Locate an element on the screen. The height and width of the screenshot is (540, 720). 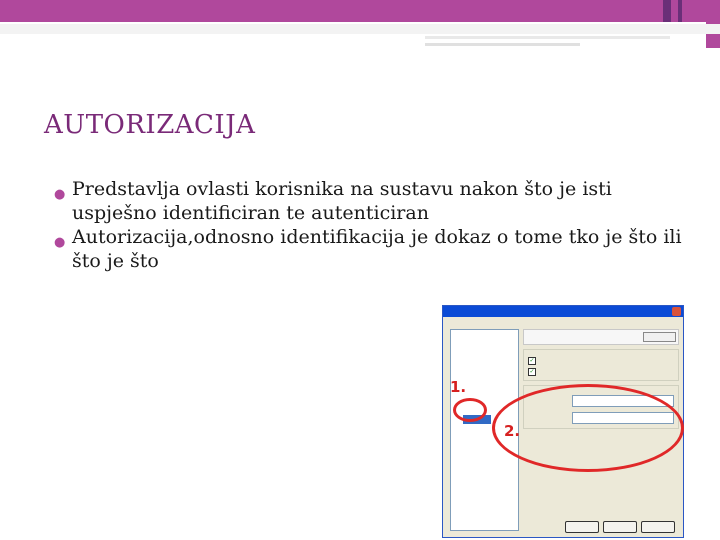
screenshot-options-group: ✓ ✓ is located at coordinates (601, 365).